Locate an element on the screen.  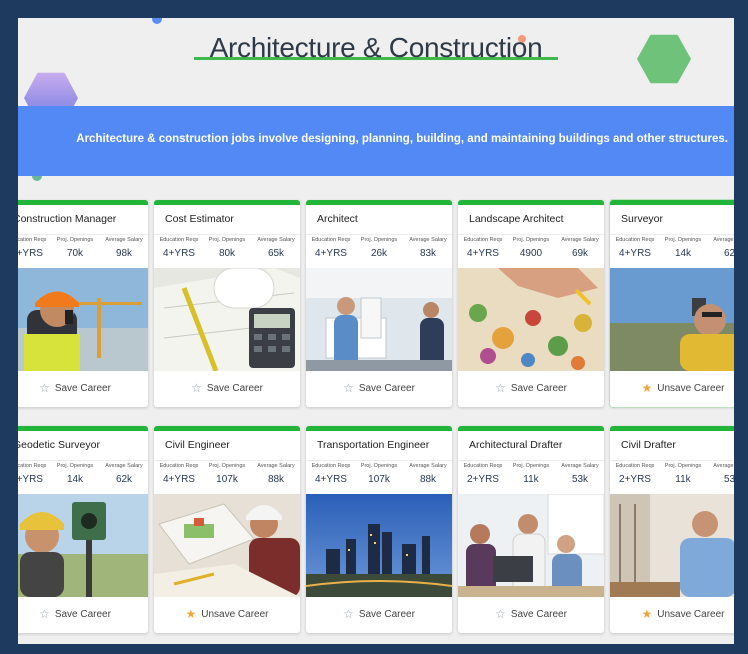
stat-openings: 4900 is located at coordinates (531, 253).